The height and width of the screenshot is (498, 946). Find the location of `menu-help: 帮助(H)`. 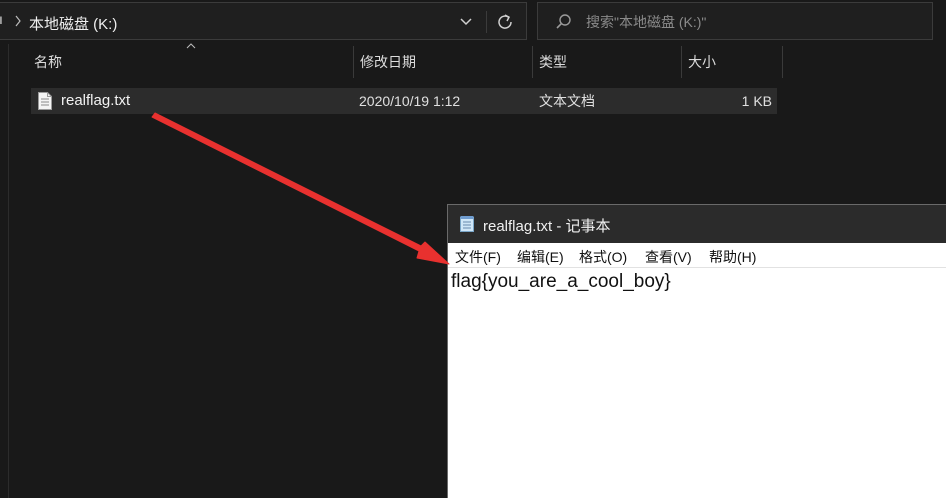

menu-help: 帮助(H) is located at coordinates (732, 257).